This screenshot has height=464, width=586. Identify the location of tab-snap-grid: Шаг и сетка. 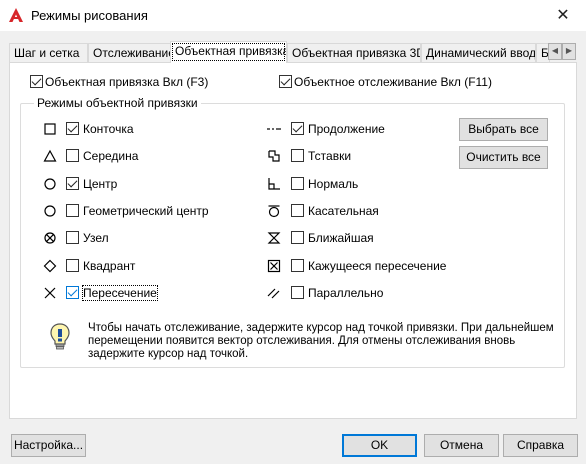
(48, 52).